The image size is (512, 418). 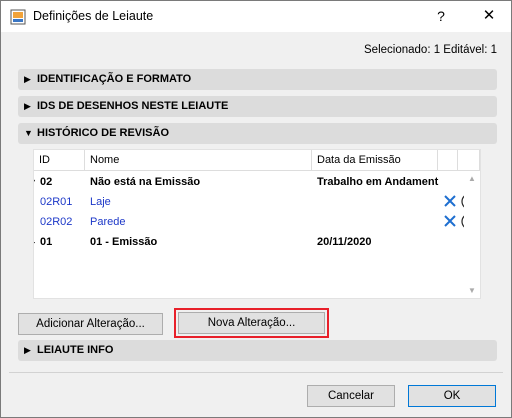 What do you see at coordinates (108, 222) in the screenshot?
I see `row-name: Parede` at bounding box center [108, 222].